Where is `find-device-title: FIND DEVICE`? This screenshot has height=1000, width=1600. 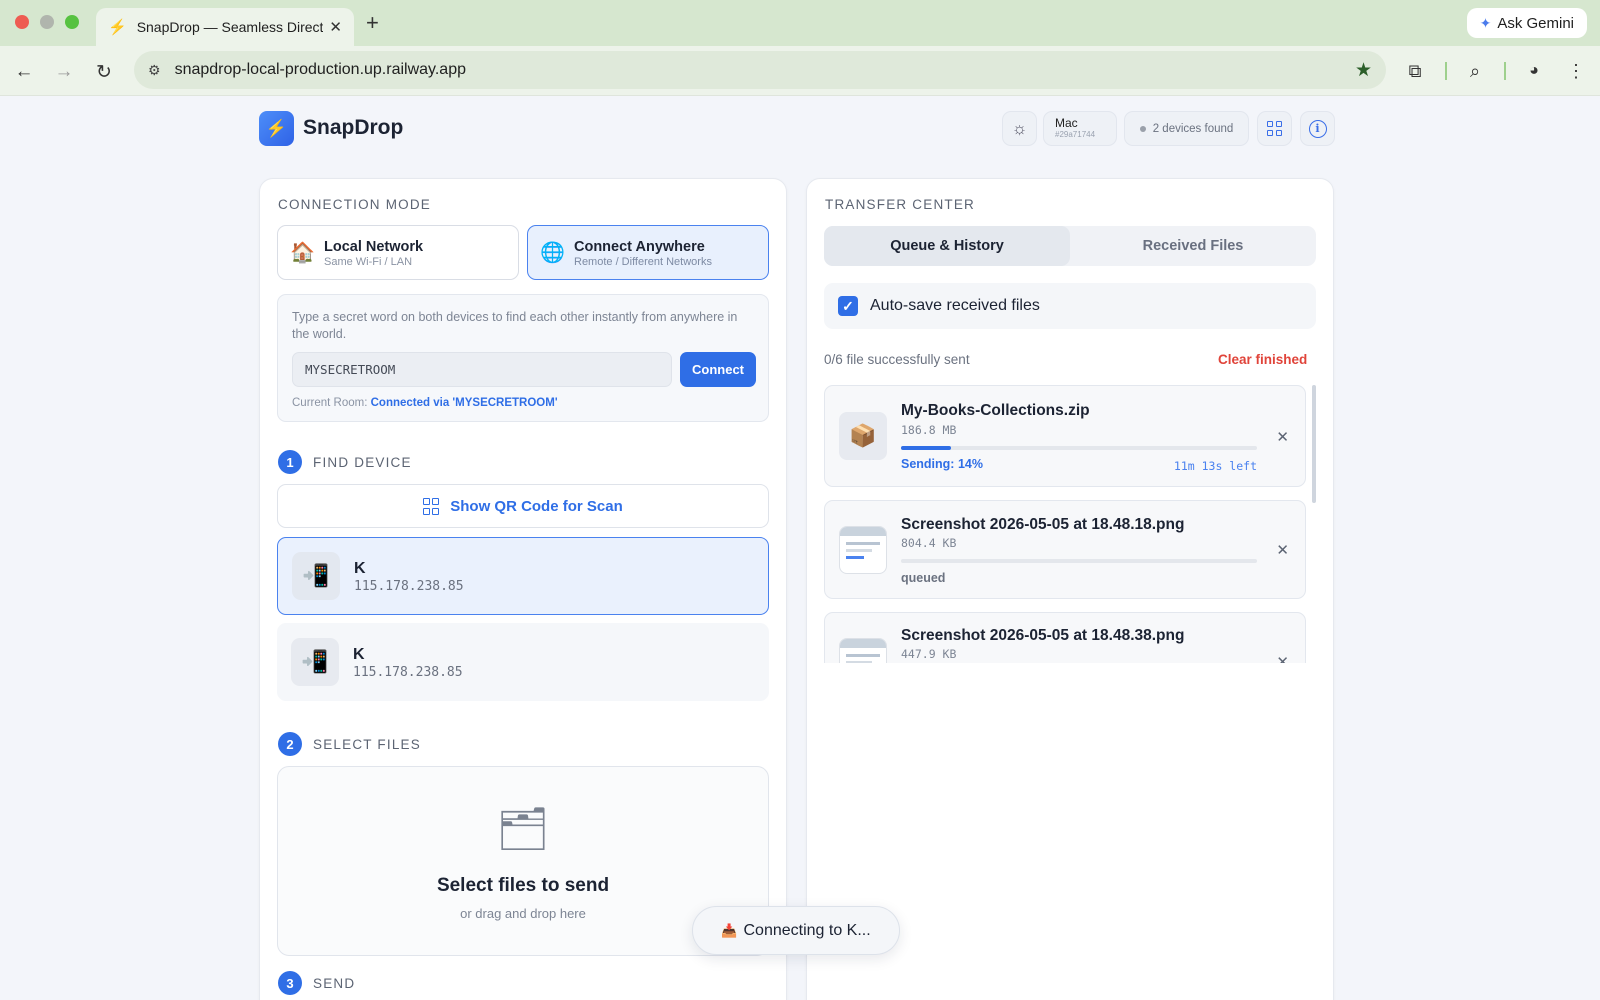
find-device-title: FIND DEVICE is located at coordinates (362, 462).